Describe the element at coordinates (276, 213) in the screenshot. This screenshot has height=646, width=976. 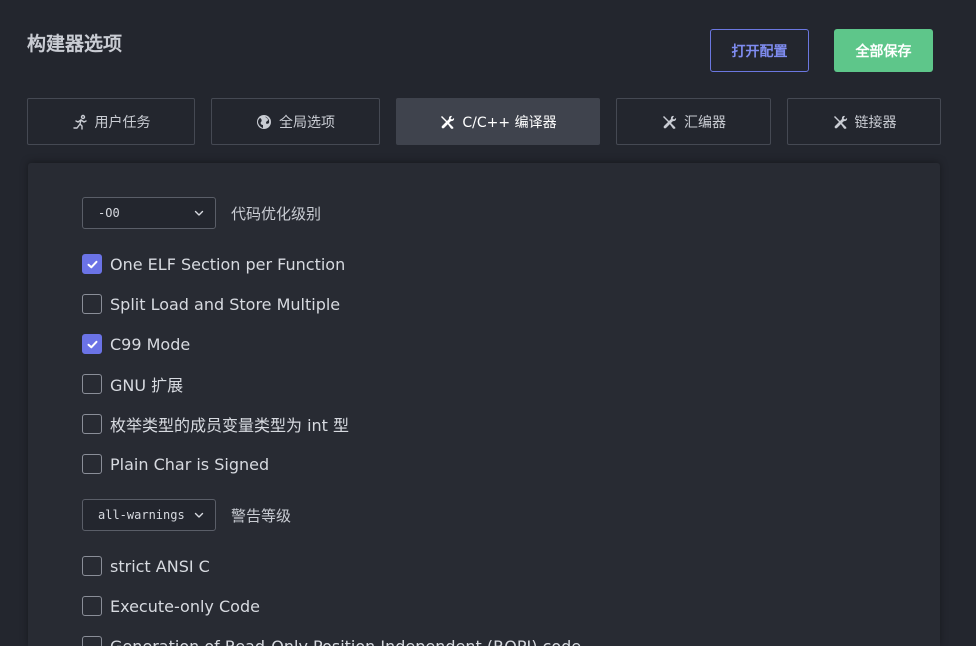
I see `optimization-level-label: 代码优化级别` at that location.